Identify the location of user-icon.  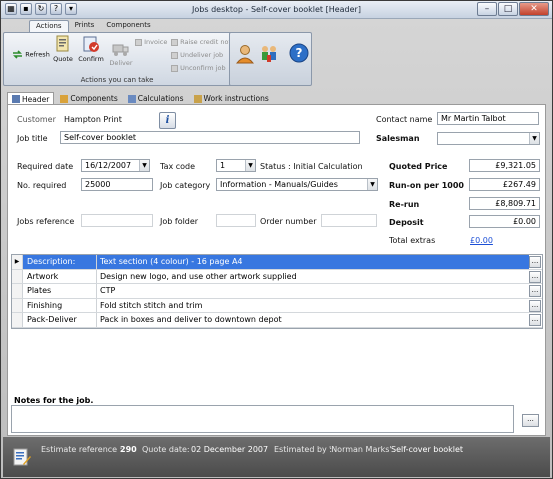
(245, 54).